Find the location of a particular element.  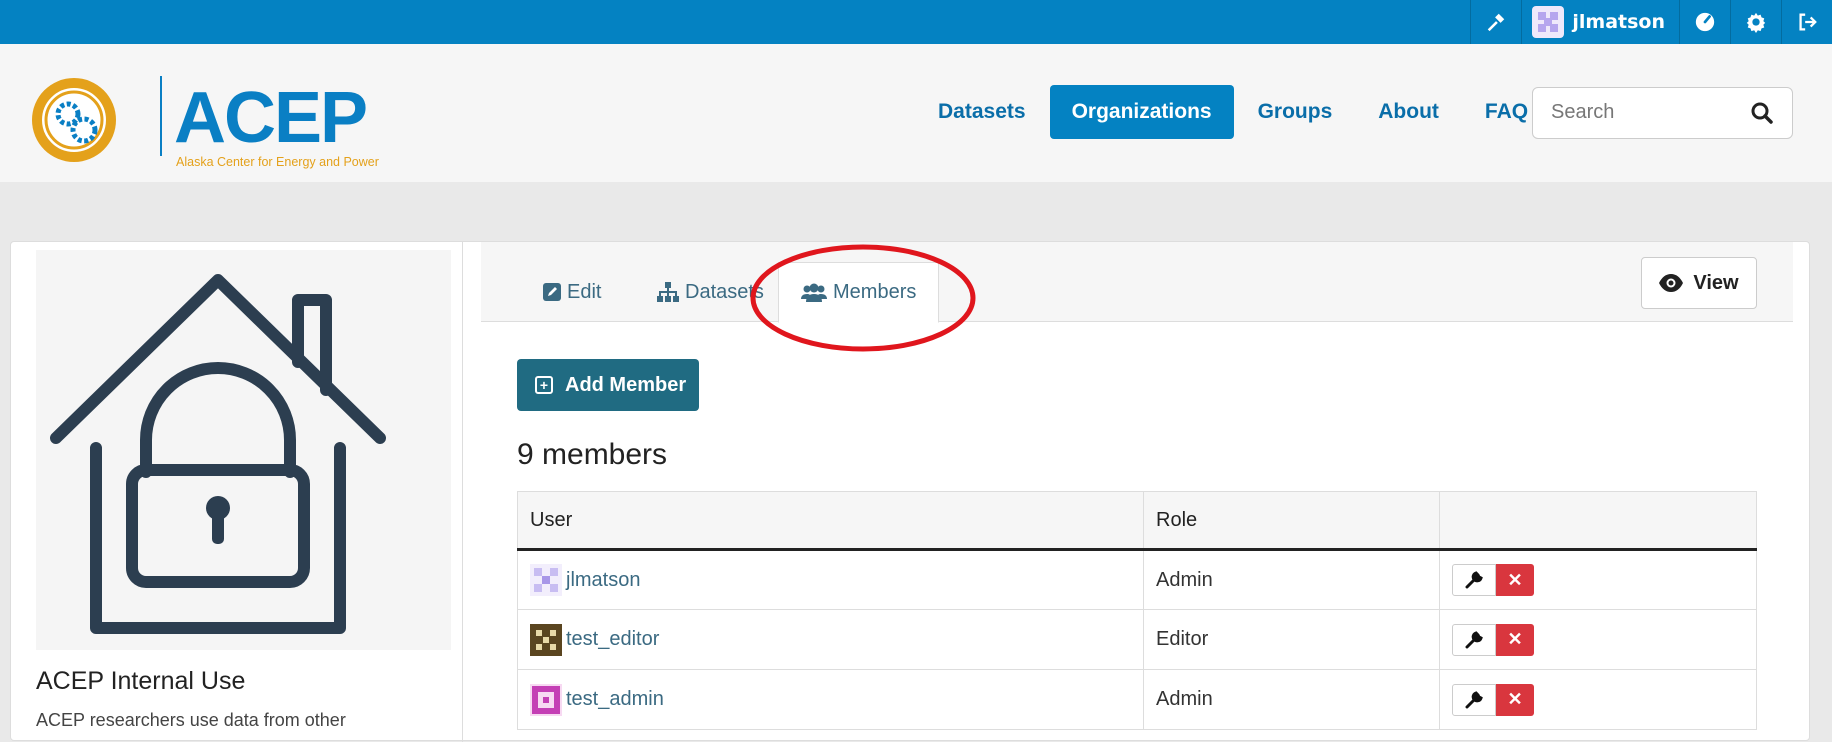

role-cell: Editor is located at coordinates (1291, 639).